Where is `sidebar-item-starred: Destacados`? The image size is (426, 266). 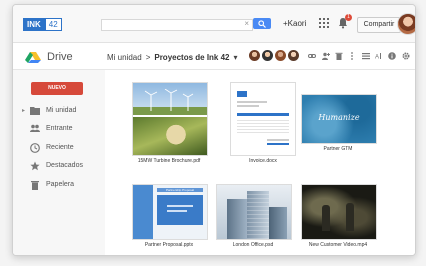
sidebar-item-starred: Destacados is located at coordinates (59, 166).